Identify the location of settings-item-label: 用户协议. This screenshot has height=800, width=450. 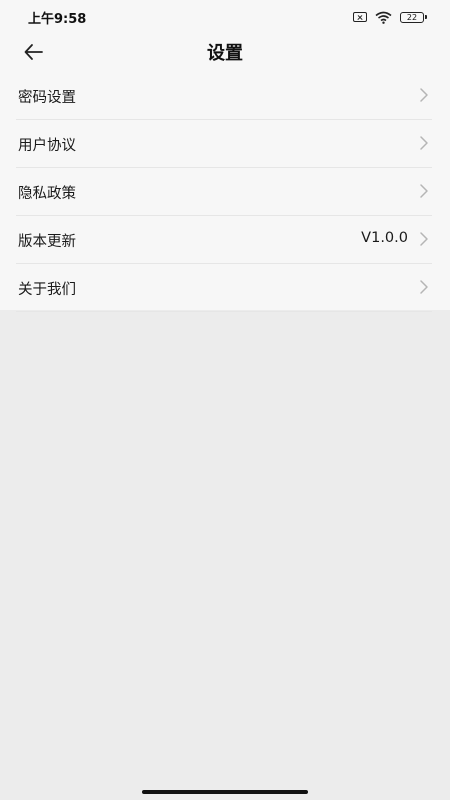
(47, 146).